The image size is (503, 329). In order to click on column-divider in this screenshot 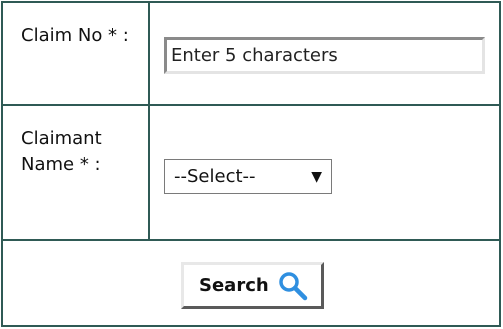, I will do `click(149, 122)`.